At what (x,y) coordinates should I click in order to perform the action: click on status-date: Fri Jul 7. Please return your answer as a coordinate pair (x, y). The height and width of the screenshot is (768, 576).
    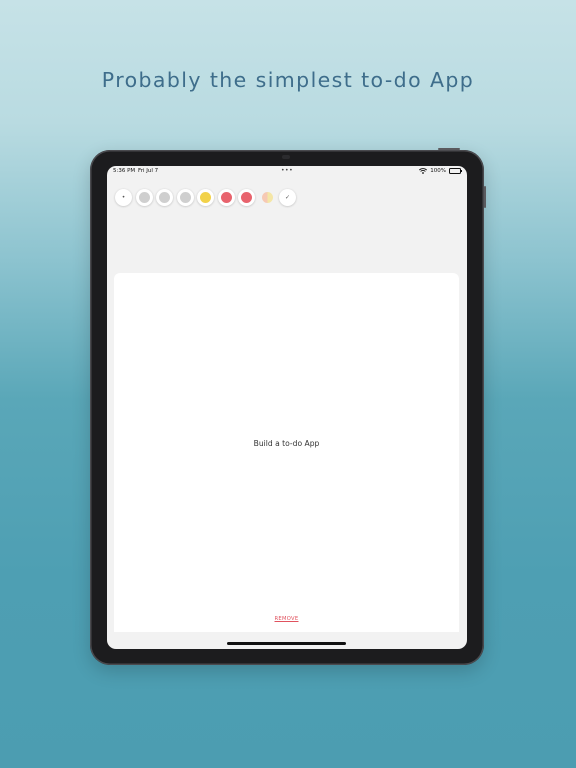
    Looking at the image, I should click on (148, 171).